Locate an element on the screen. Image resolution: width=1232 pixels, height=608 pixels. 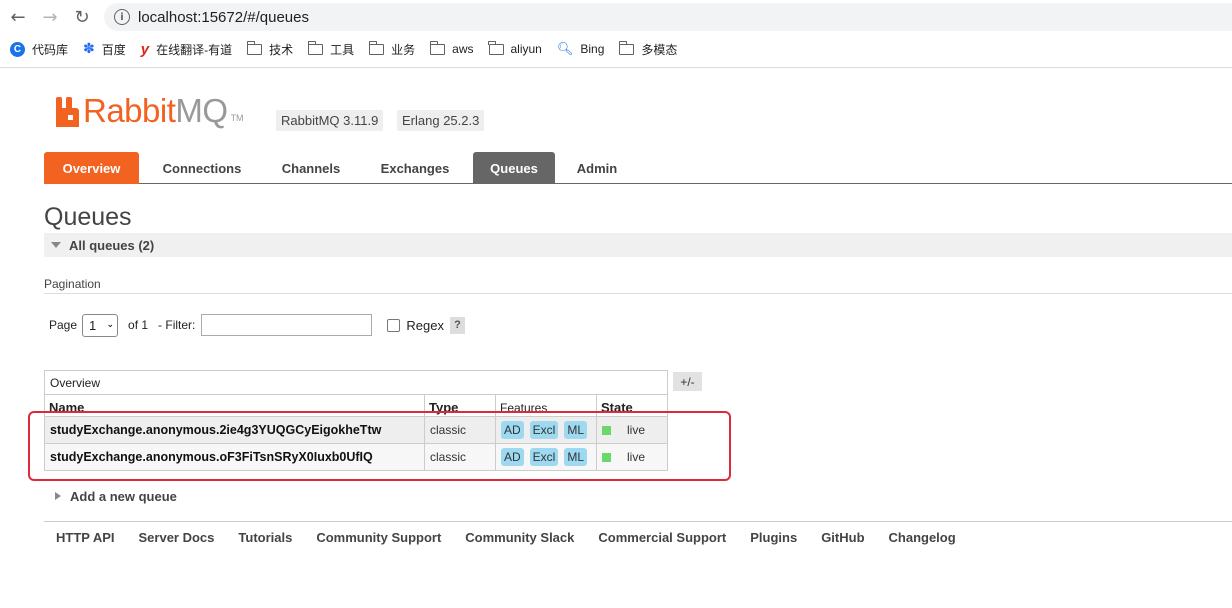
bookmark-folder-tech: 技术 is located at coordinates (270, 49).